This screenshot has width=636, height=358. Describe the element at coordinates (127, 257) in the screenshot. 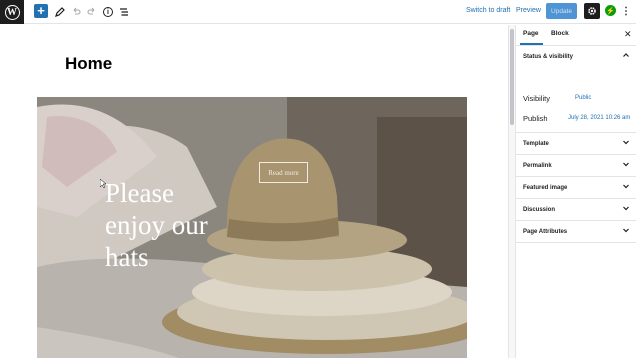

I see `cover-heading-line: hats` at that location.